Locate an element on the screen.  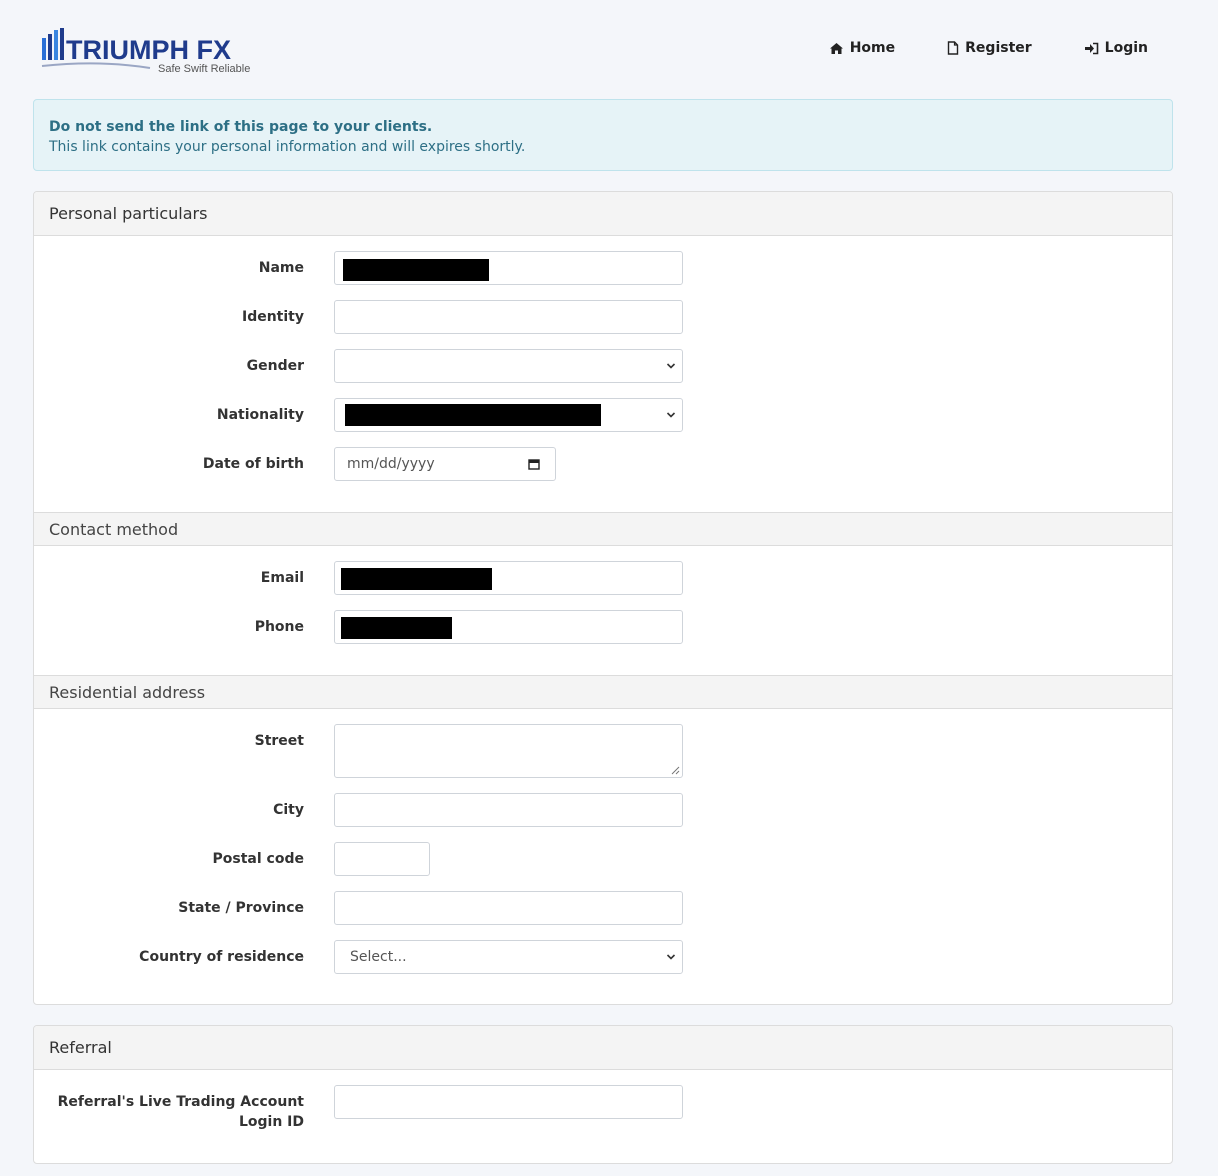
city-label: City is located at coordinates (288, 810).